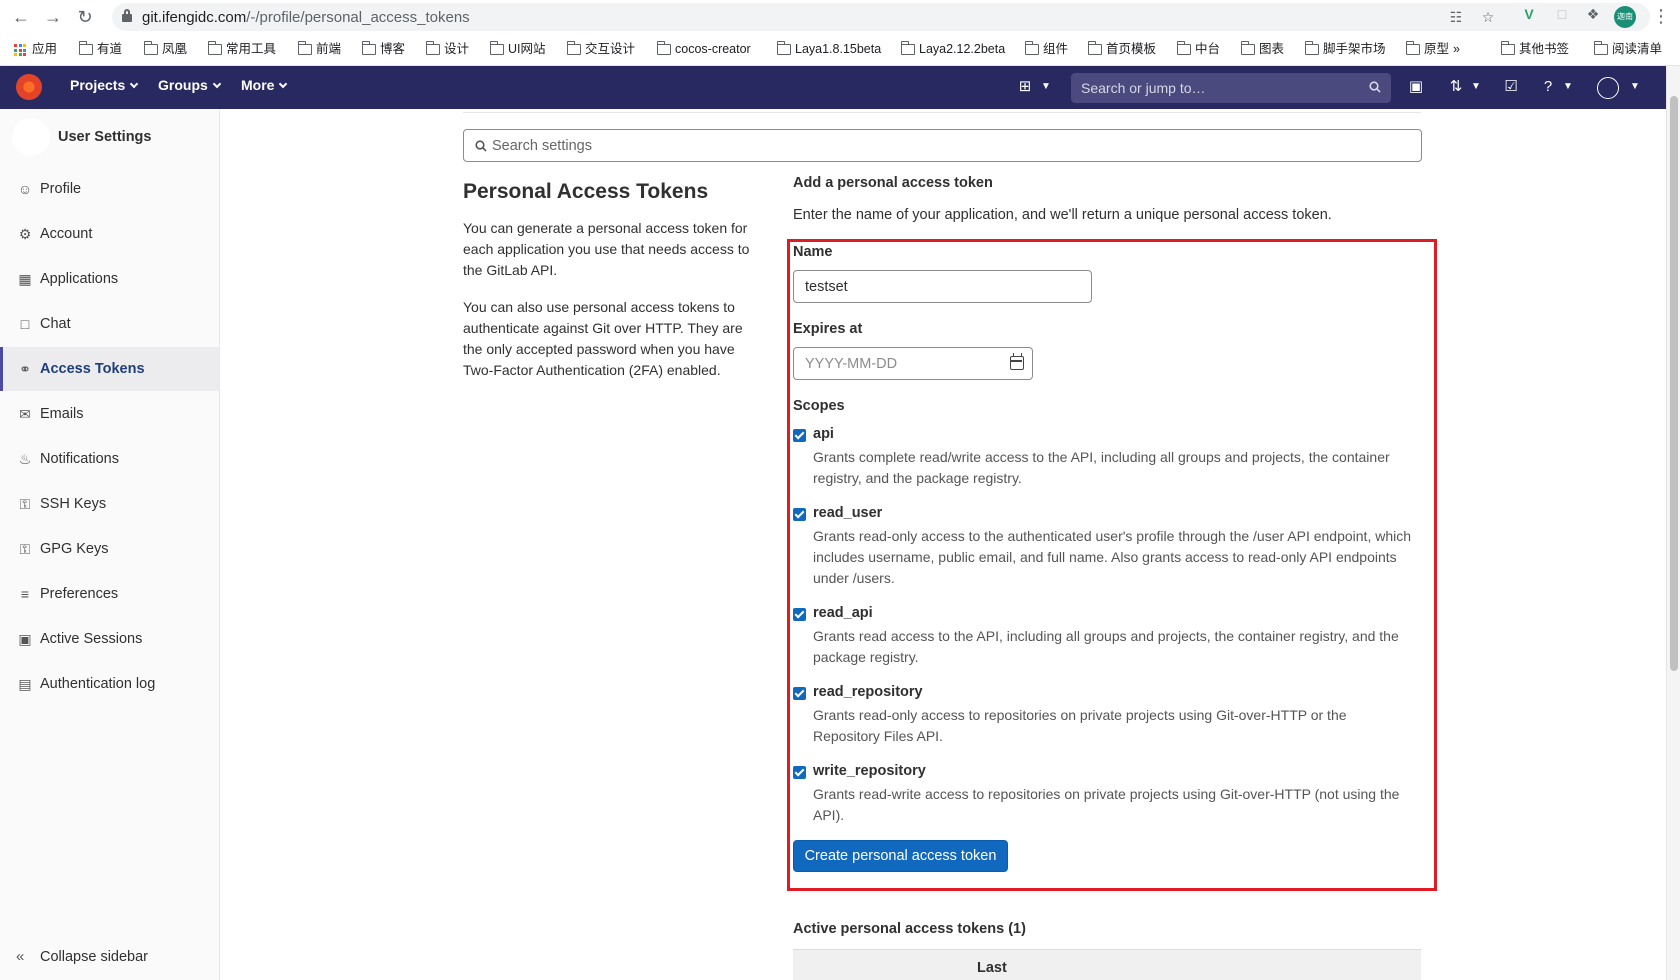 The height and width of the screenshot is (980, 1680). Describe the element at coordinates (109, 189) in the screenshot. I see `sidebar-item-profile: ☺ Profile` at that location.